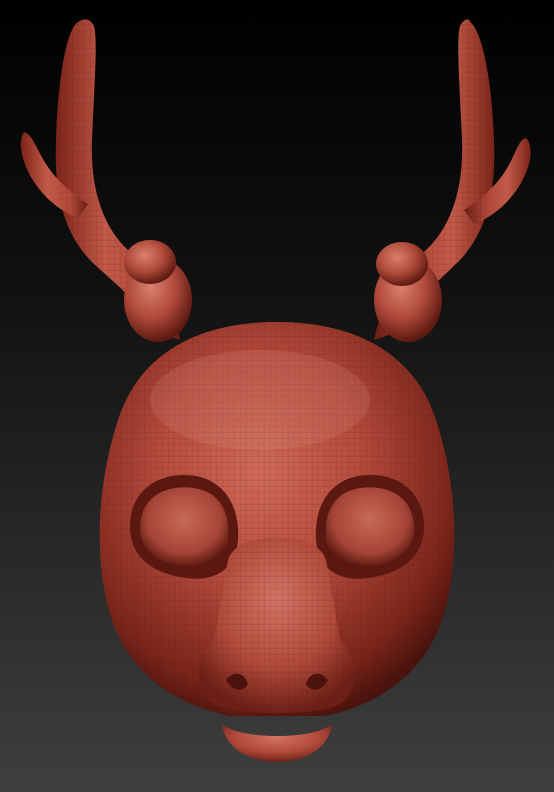 Image resolution: width=554 pixels, height=792 pixels. I want to click on left-antler-knob, so click(158, 291).